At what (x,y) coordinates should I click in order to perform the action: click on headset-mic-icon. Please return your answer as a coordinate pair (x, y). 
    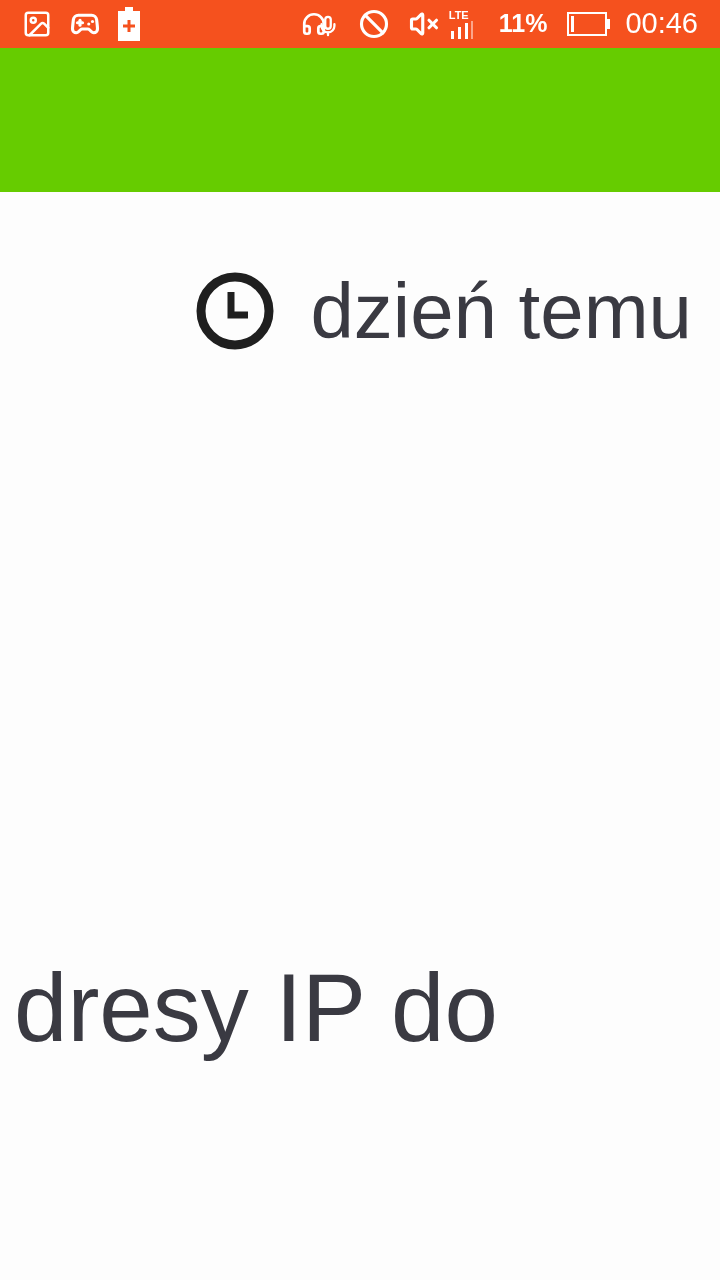
    Looking at the image, I should click on (319, 24).